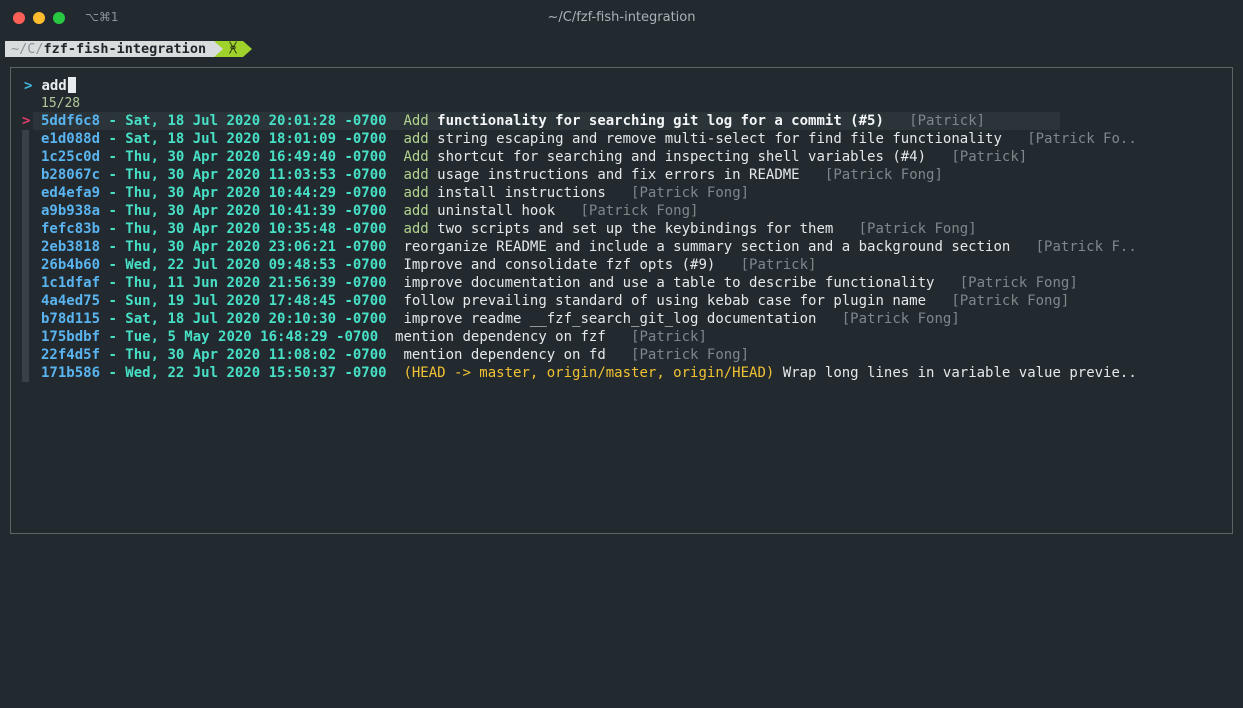 Image resolution: width=1243 pixels, height=708 pixels. Describe the element at coordinates (252, 193) in the screenshot. I see `commit-date: - Thu, 30 Apr 2020 10:44:29 -0700` at that location.